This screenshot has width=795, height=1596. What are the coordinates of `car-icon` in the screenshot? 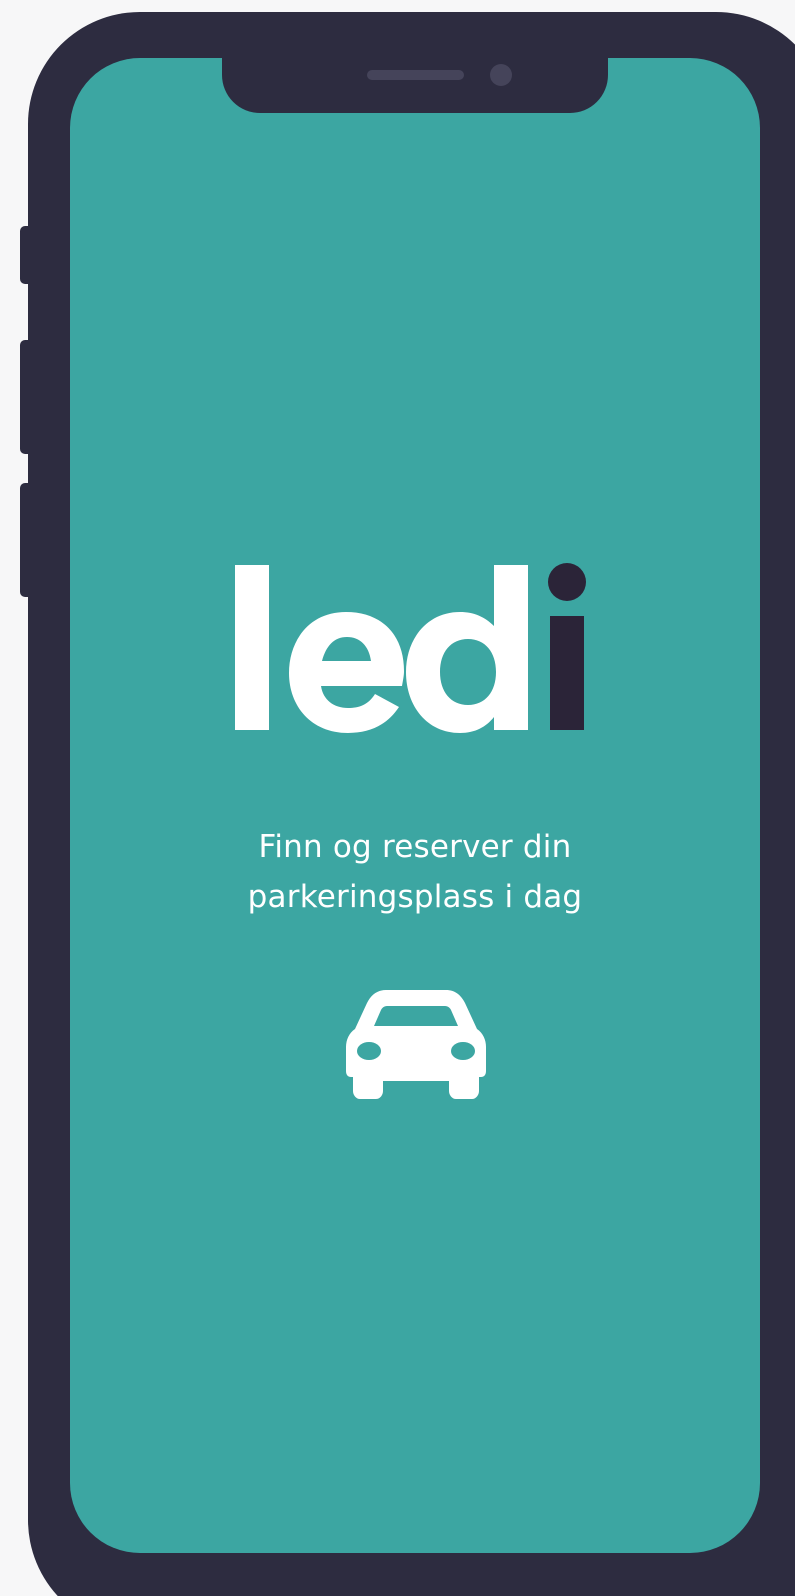 It's located at (416, 1044).